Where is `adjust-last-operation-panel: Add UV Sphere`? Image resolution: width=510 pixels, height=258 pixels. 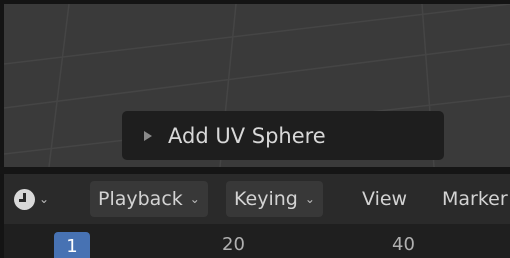
adjust-last-operation-panel: Add UV Sphere is located at coordinates (283, 135).